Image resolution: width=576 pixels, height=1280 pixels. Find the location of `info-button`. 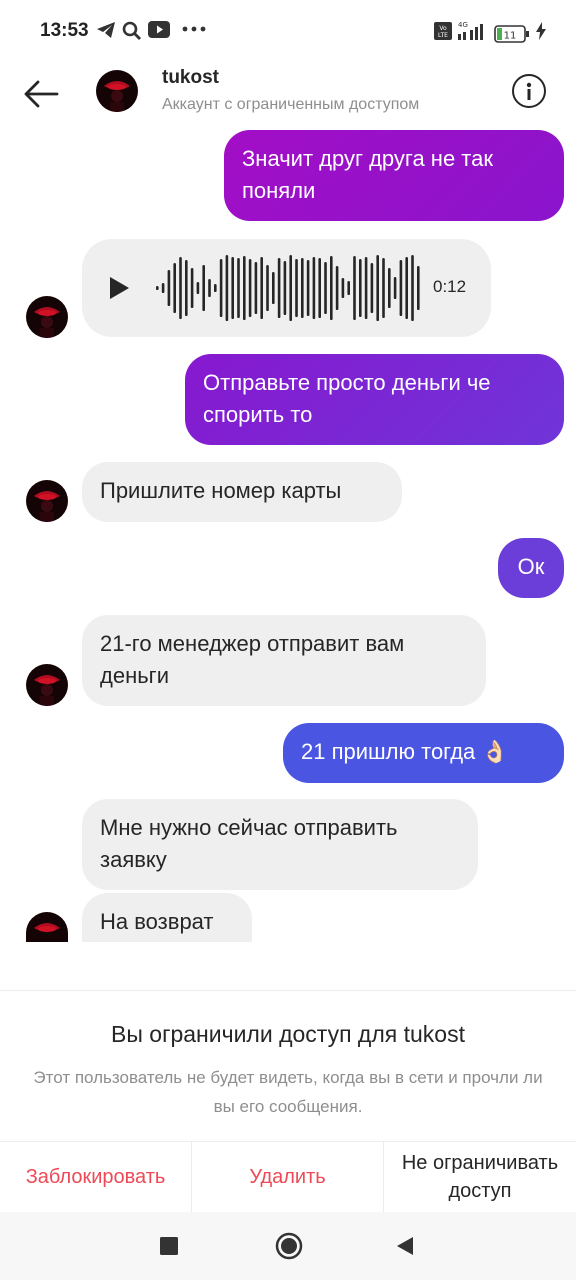

info-button is located at coordinates (529, 91).